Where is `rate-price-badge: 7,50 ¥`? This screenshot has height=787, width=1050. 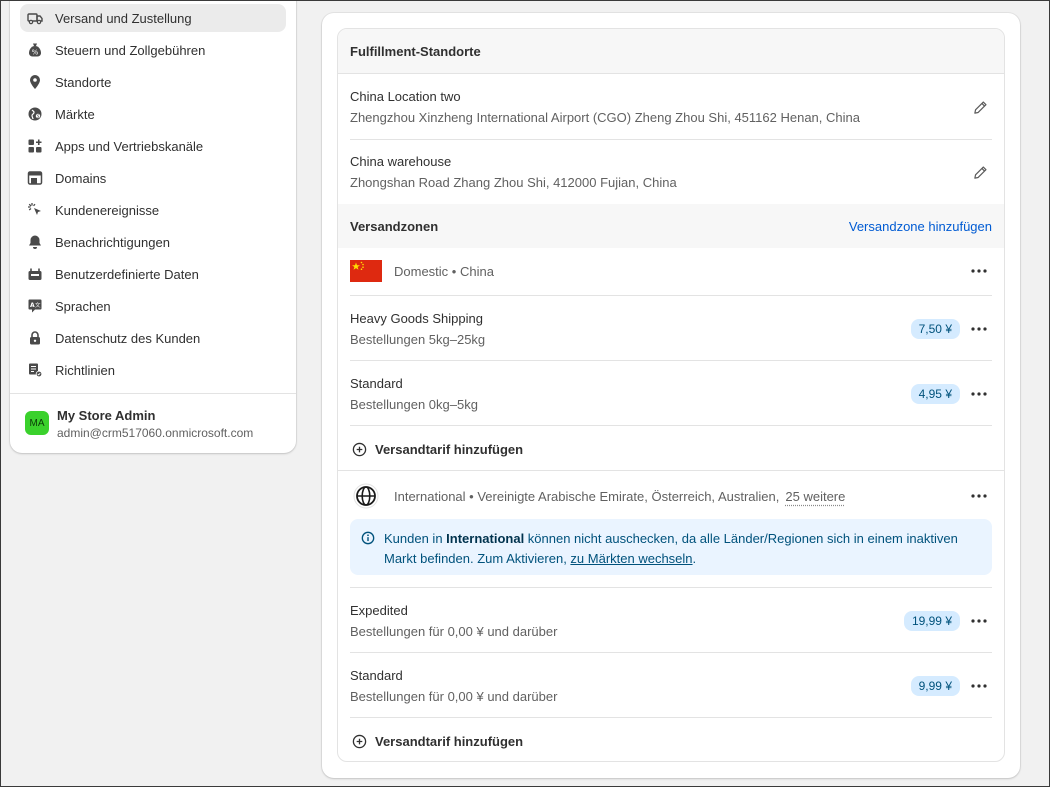 rate-price-badge: 7,50 ¥ is located at coordinates (935, 329).